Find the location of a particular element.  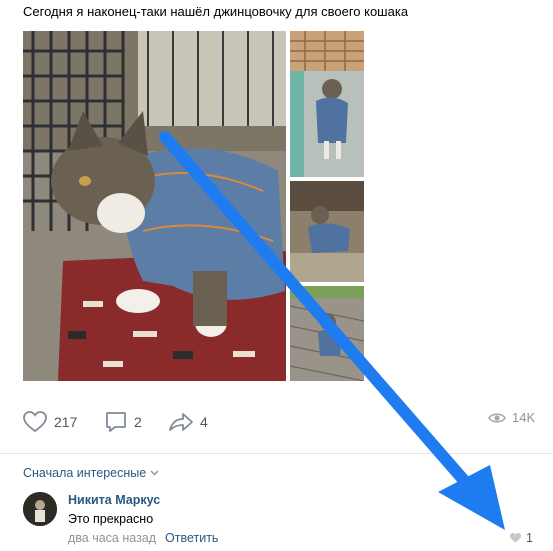

comment-like-button: 1 is located at coordinates (521, 538).